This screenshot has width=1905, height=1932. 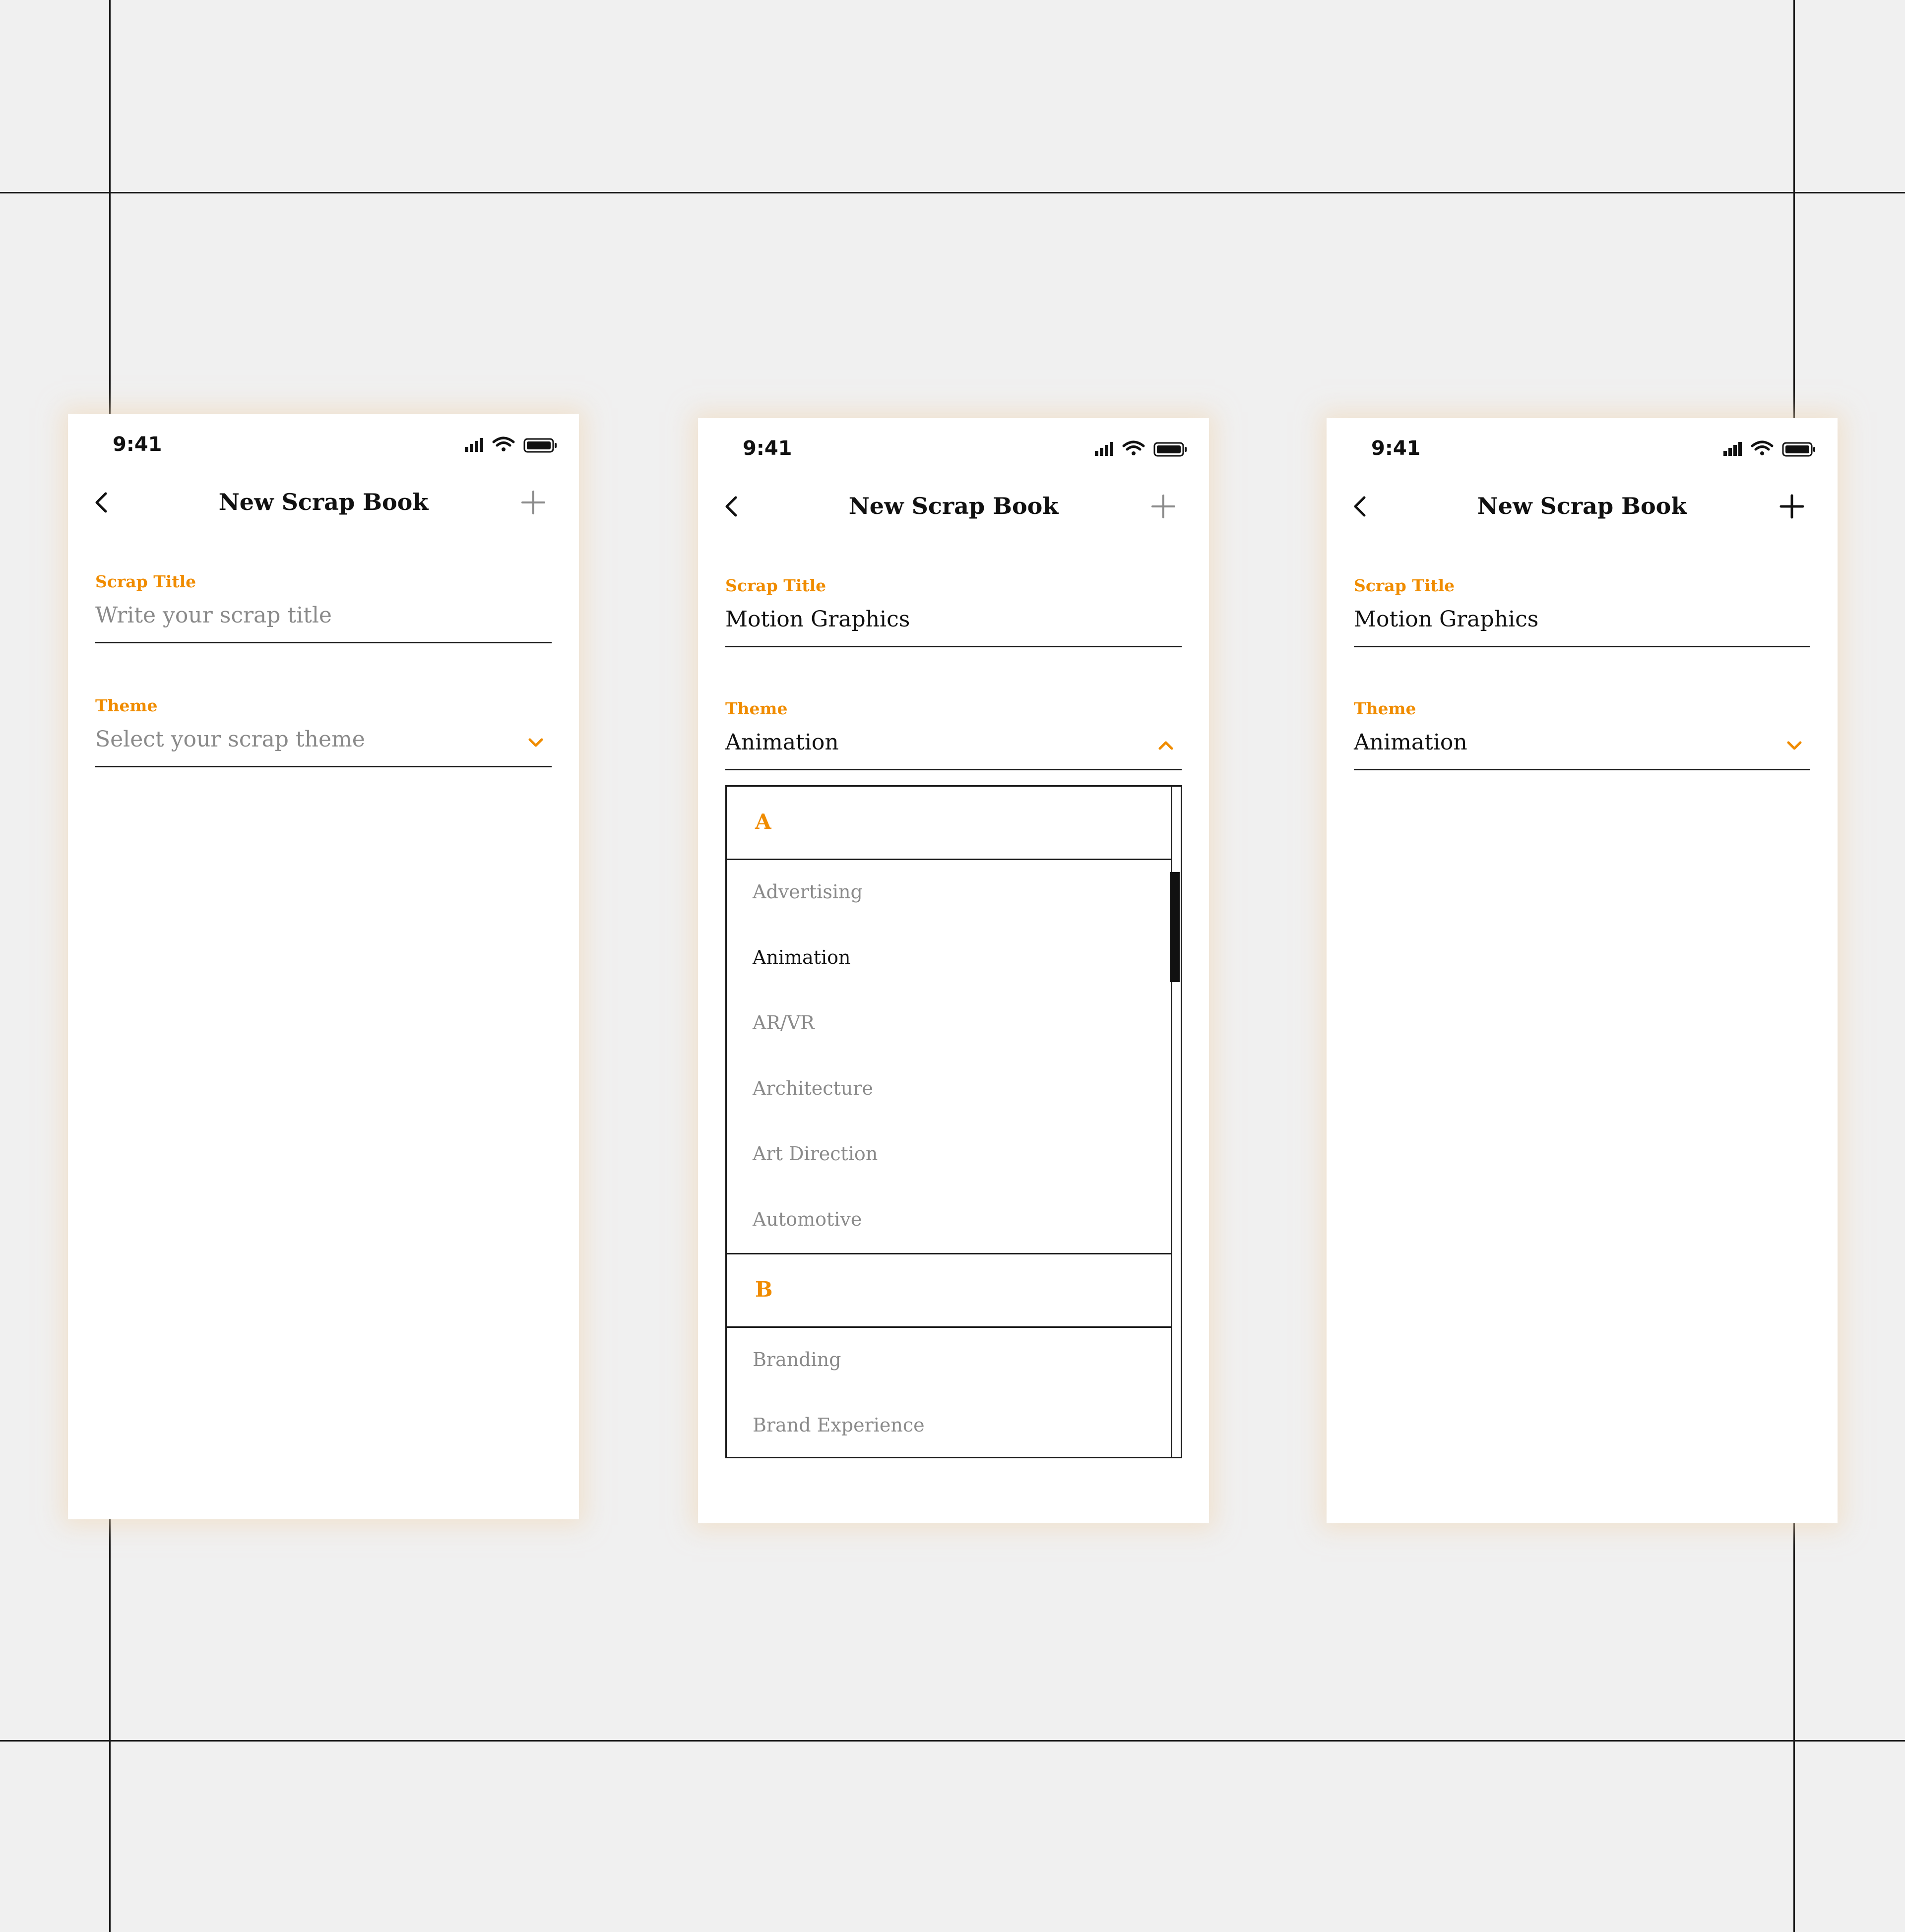 I want to click on option-ar-vr: AR/VR, so click(x=949, y=1024).